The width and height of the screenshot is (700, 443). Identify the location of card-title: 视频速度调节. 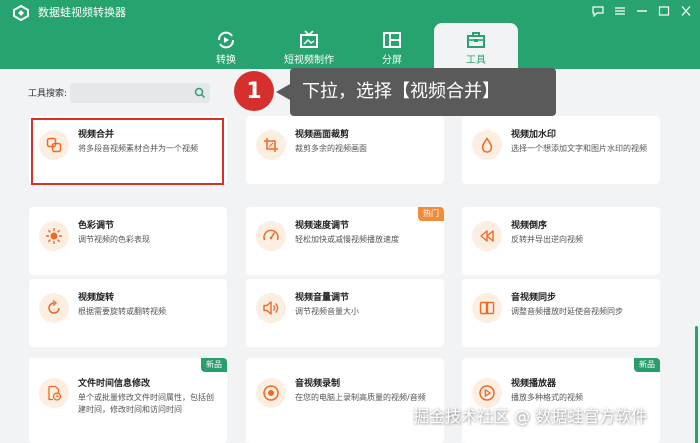
(322, 226).